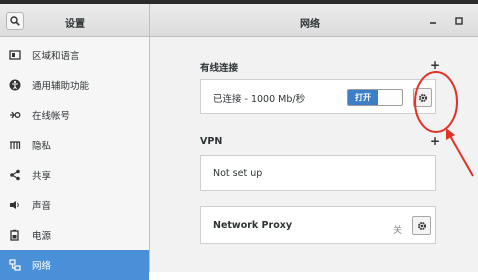 This screenshot has height=280, width=478. Describe the element at coordinates (74, 145) in the screenshot. I see `sidebar-item-privacy: 隐私` at that location.